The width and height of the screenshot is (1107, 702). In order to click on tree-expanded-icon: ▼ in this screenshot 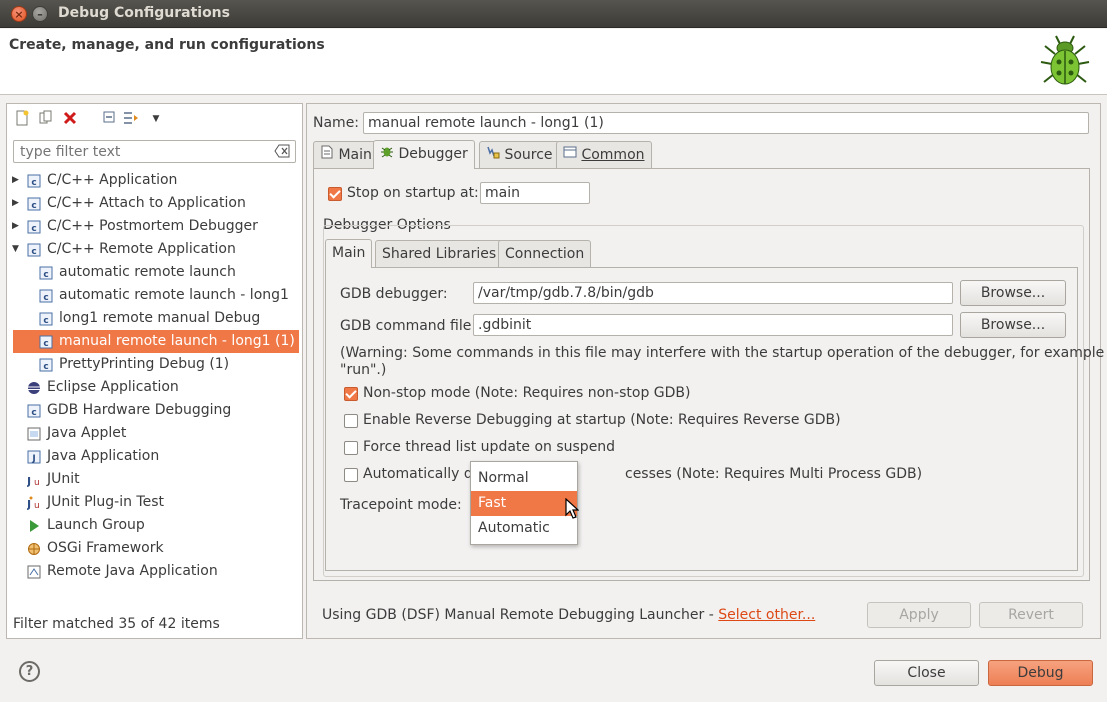, I will do `click(17, 249)`.